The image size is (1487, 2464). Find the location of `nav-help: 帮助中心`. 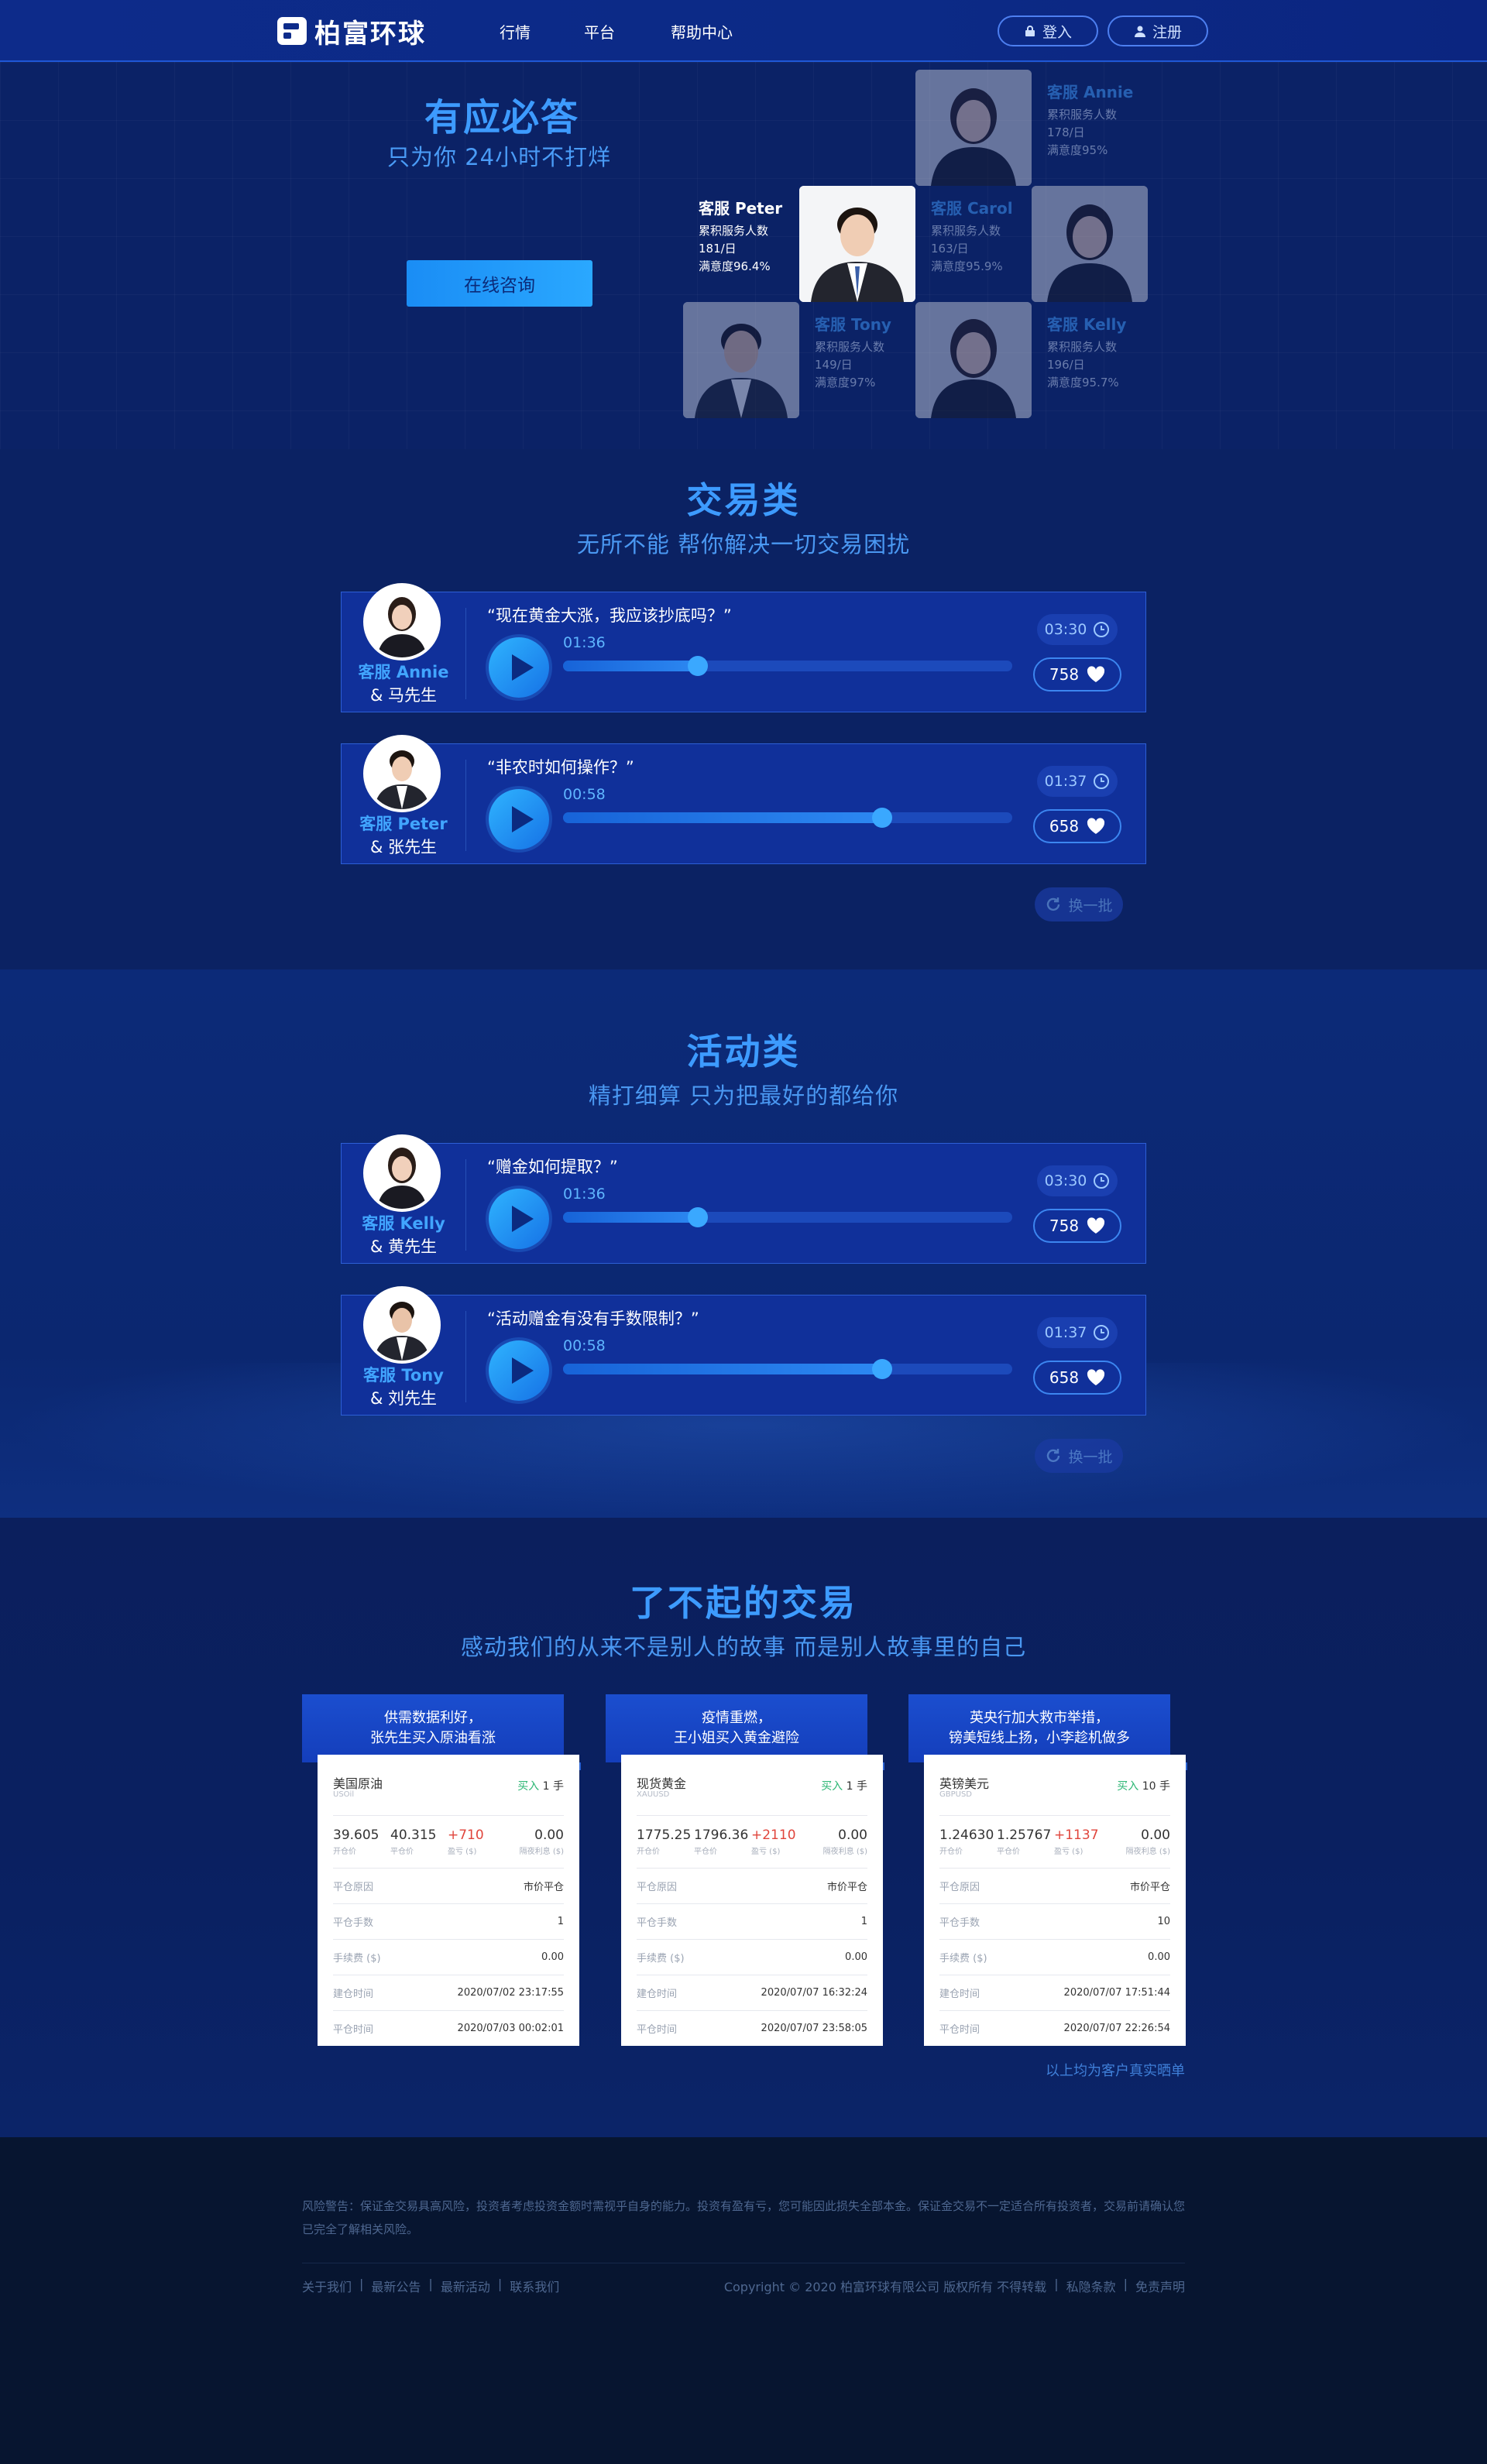

nav-help: 帮助中心 is located at coordinates (702, 31).